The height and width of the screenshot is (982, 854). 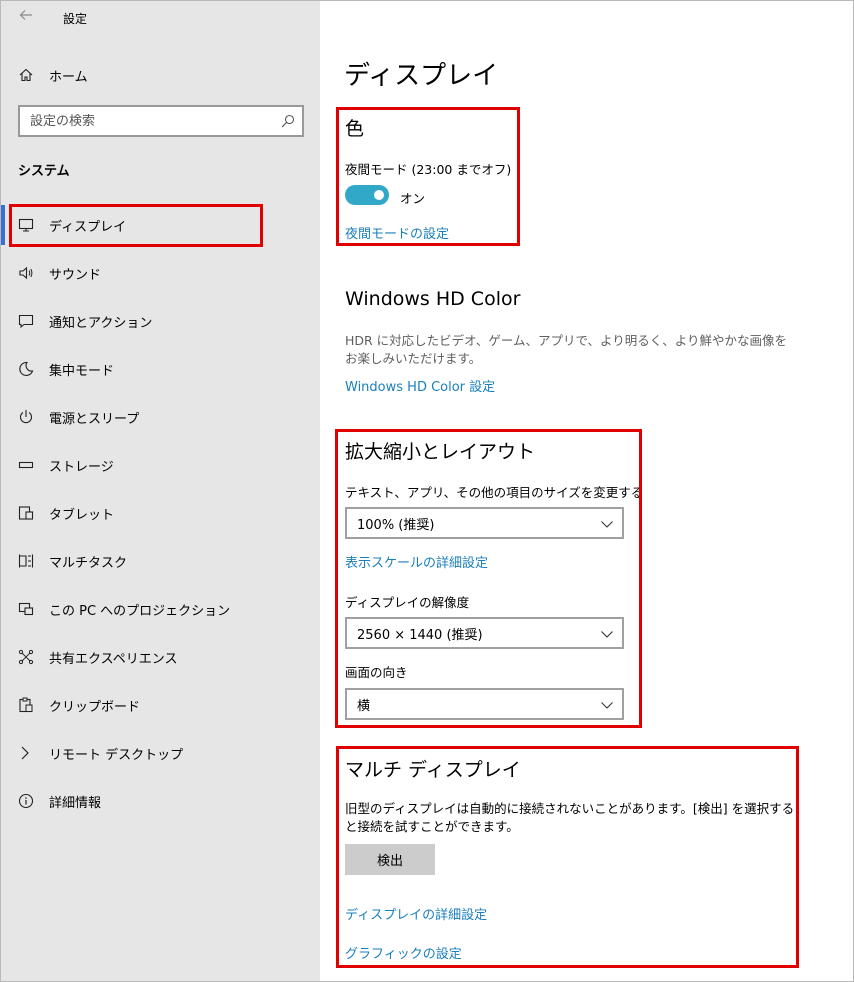 What do you see at coordinates (413, 198) in the screenshot?
I see `toggle-state-text: オン` at bounding box center [413, 198].